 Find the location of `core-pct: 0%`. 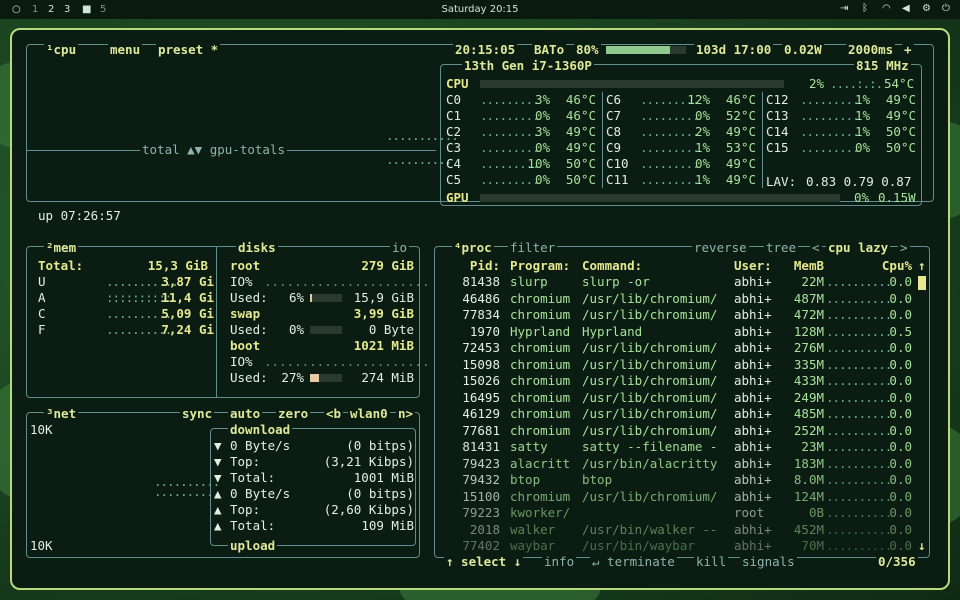

core-pct: 0% is located at coordinates (862, 147).